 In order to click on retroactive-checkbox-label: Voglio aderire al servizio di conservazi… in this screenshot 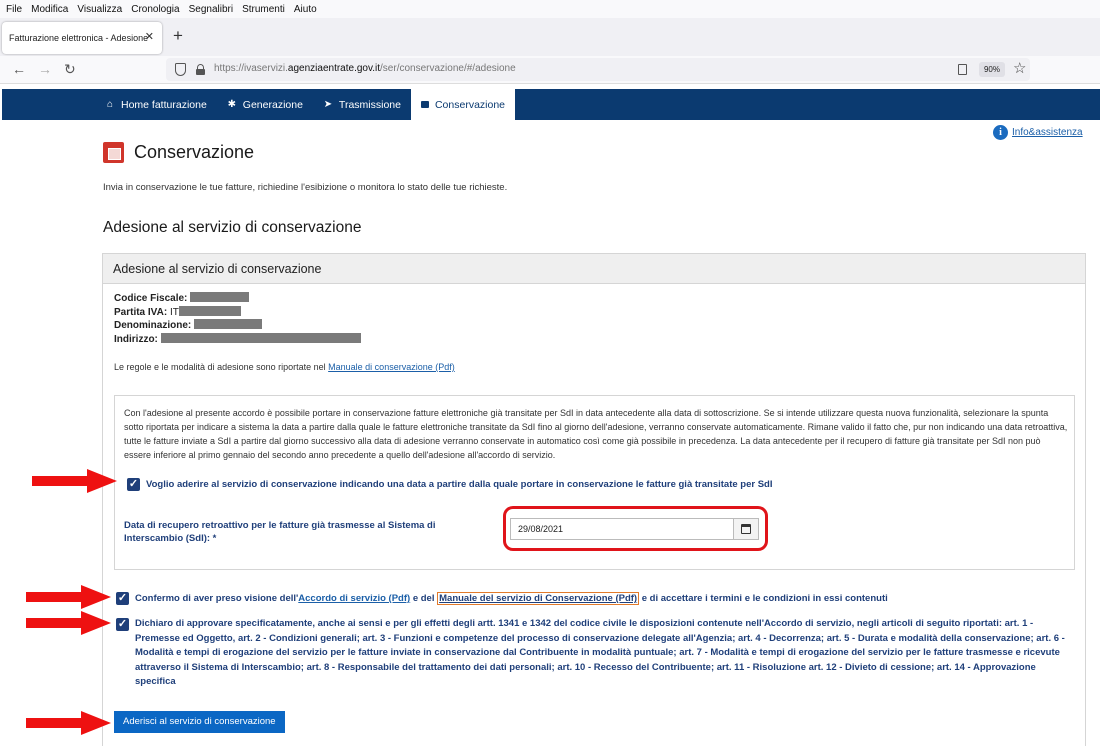, I will do `click(459, 484)`.